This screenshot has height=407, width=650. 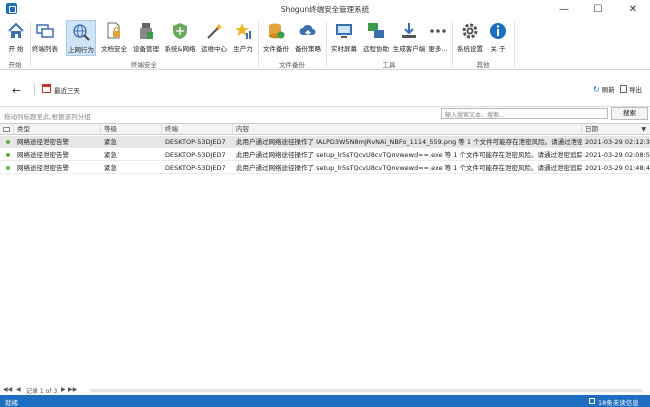 I want to click on column-header-terminal: 终端, so click(x=197, y=129).